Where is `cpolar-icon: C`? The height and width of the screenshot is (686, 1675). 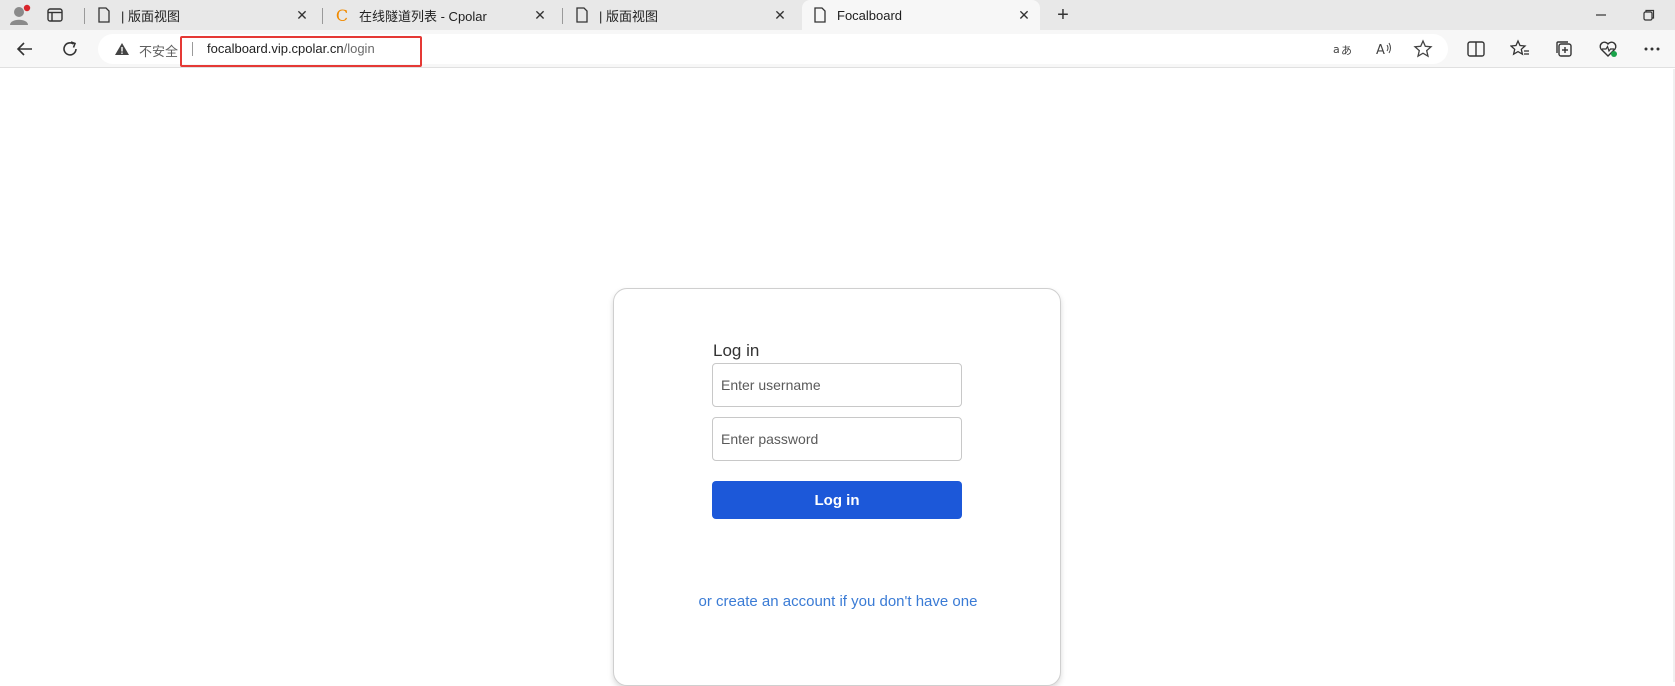 cpolar-icon: C is located at coordinates (342, 15).